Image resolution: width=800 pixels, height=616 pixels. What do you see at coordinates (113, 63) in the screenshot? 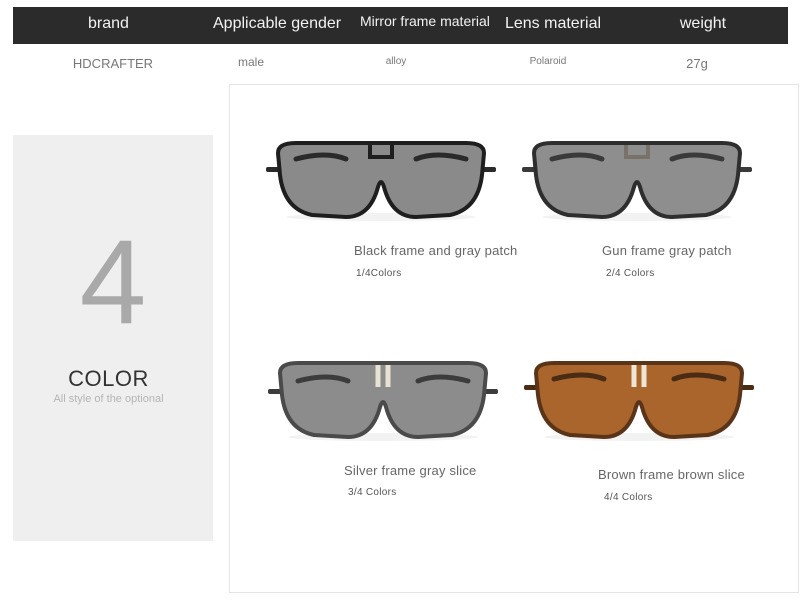
I see `spec-value-brand: HDCRAFTER` at bounding box center [113, 63].